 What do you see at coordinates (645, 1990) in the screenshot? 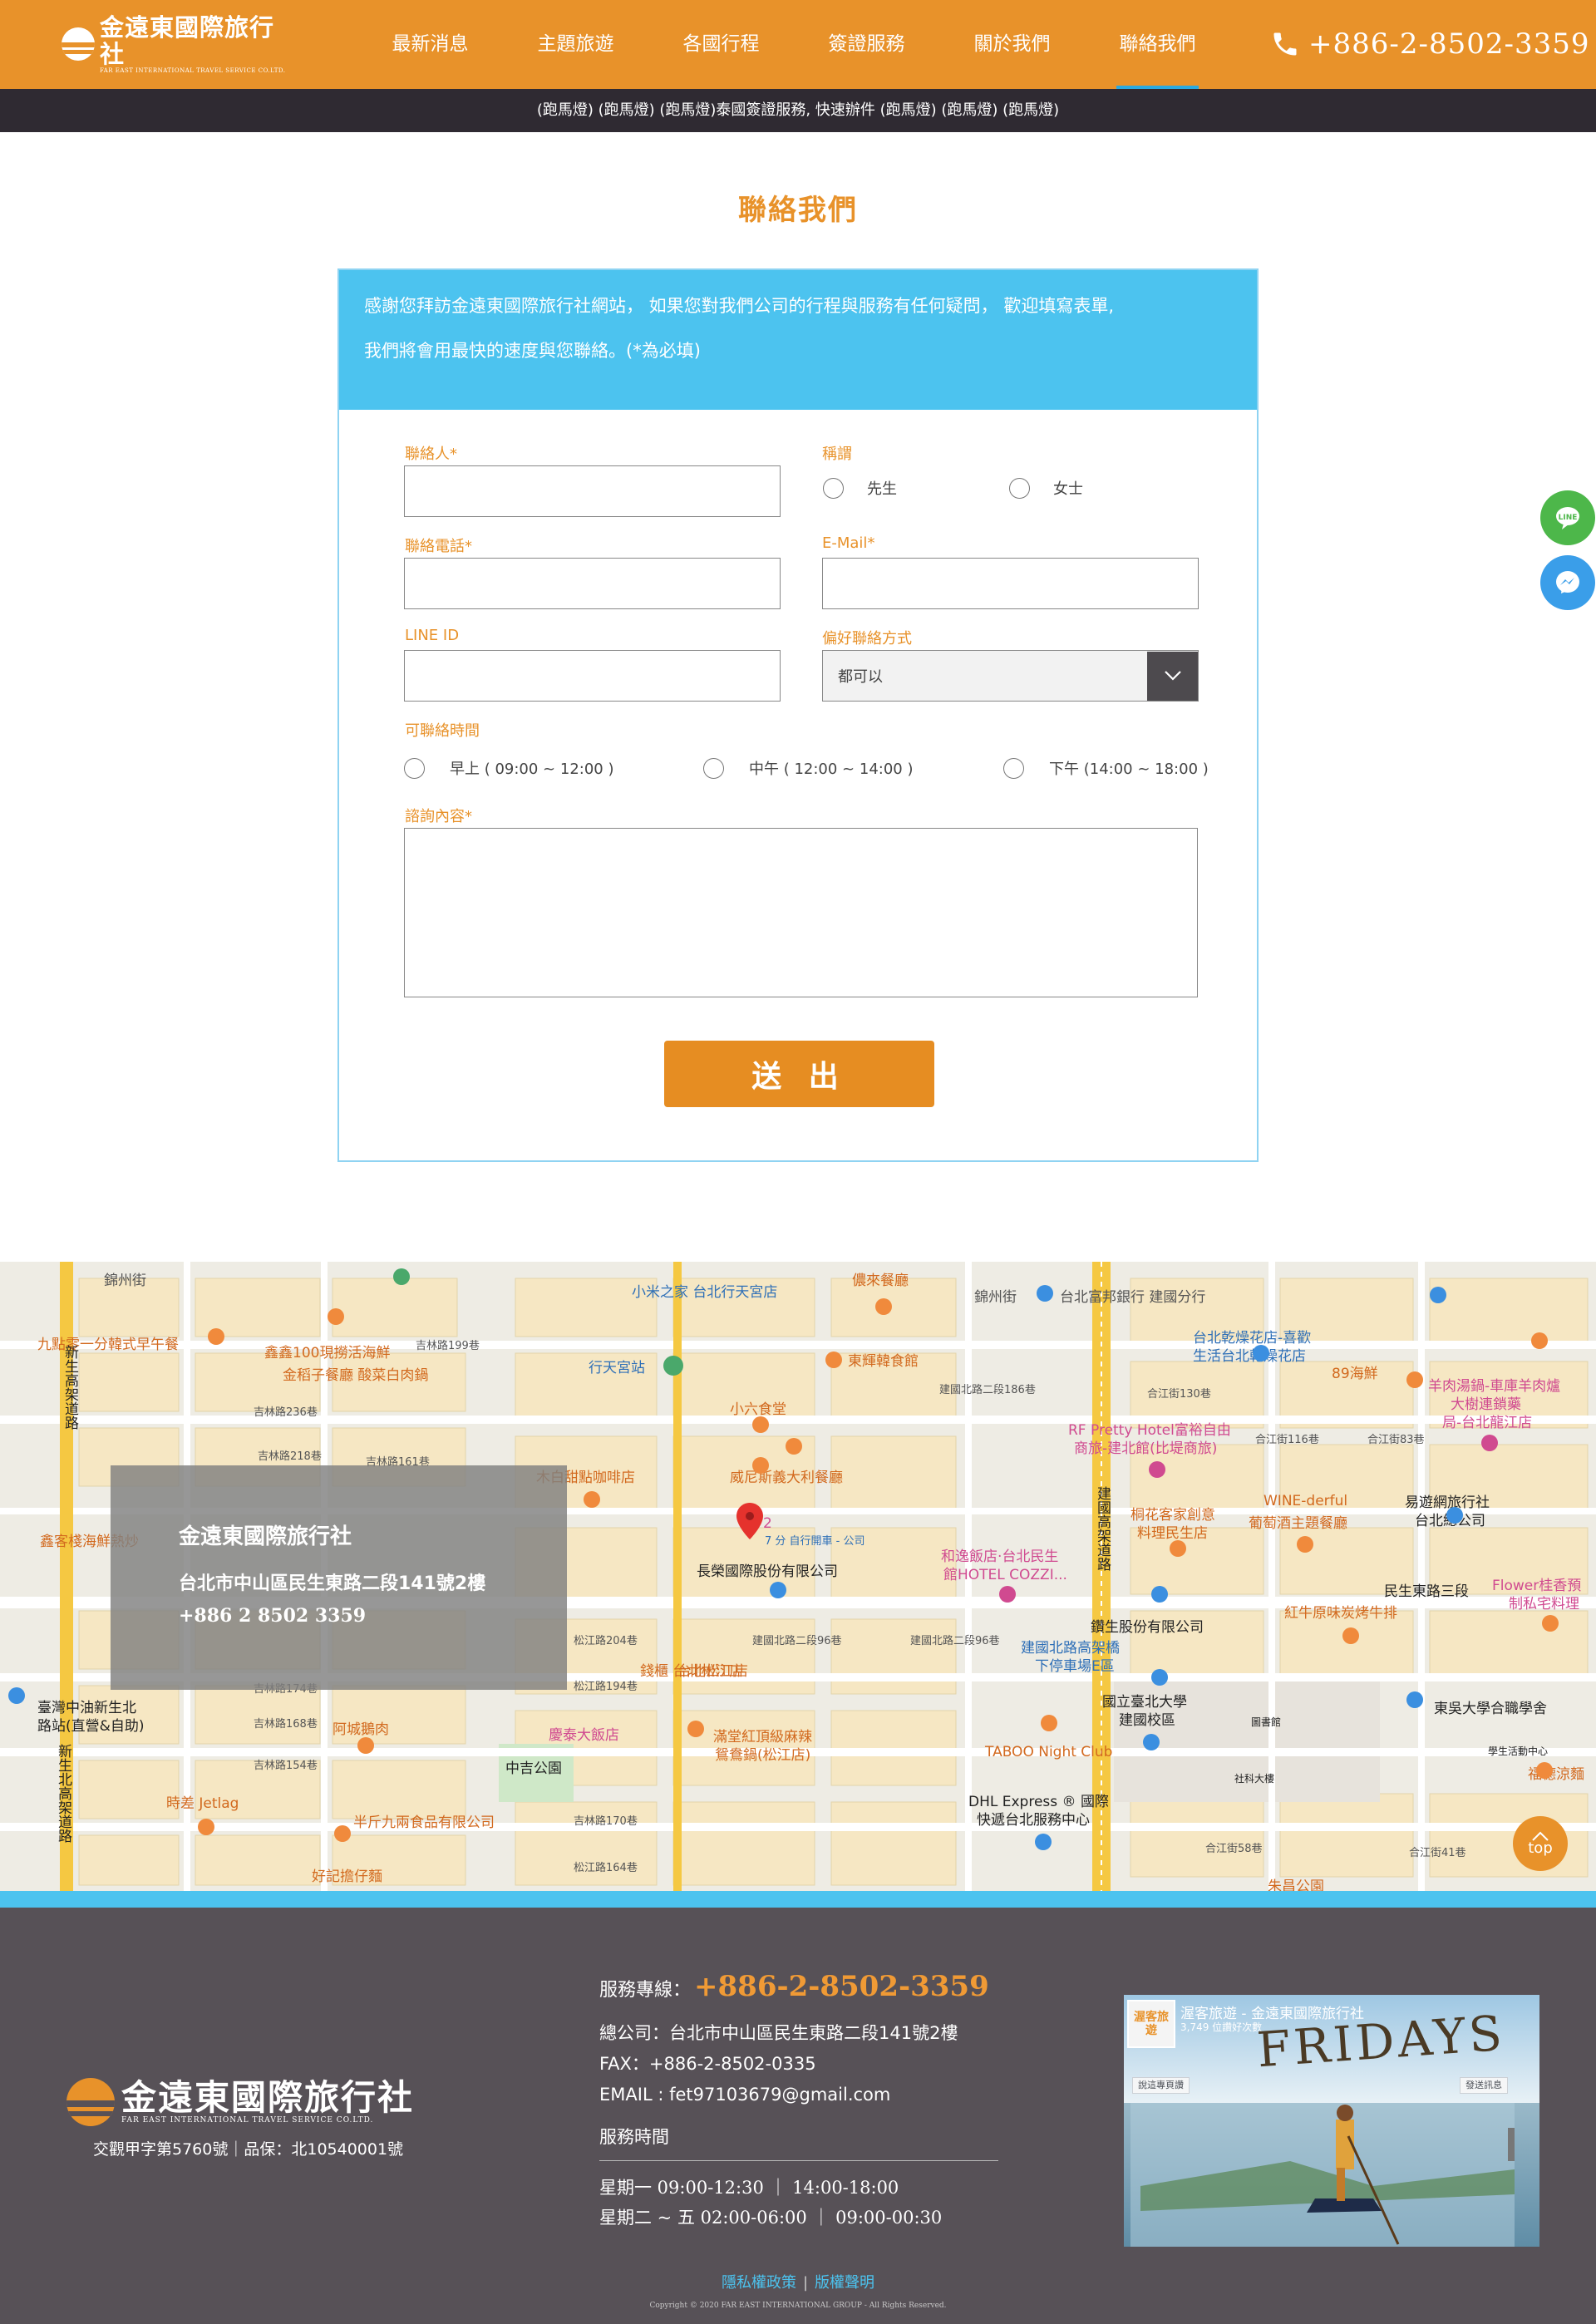
I see `footer-hotline-label: 服務專線：` at bounding box center [645, 1990].